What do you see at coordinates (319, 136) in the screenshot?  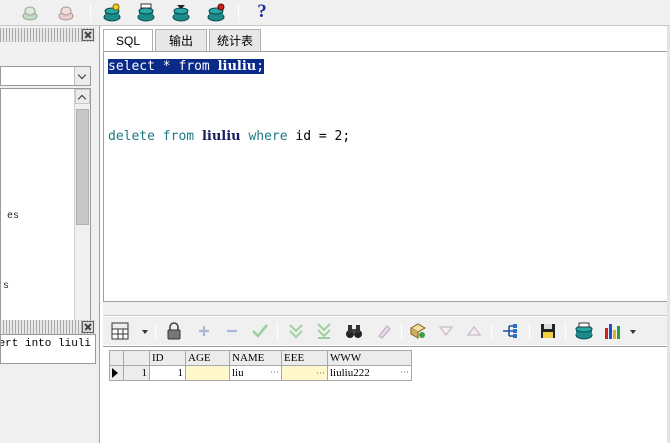 I see `condition: id = 2;` at bounding box center [319, 136].